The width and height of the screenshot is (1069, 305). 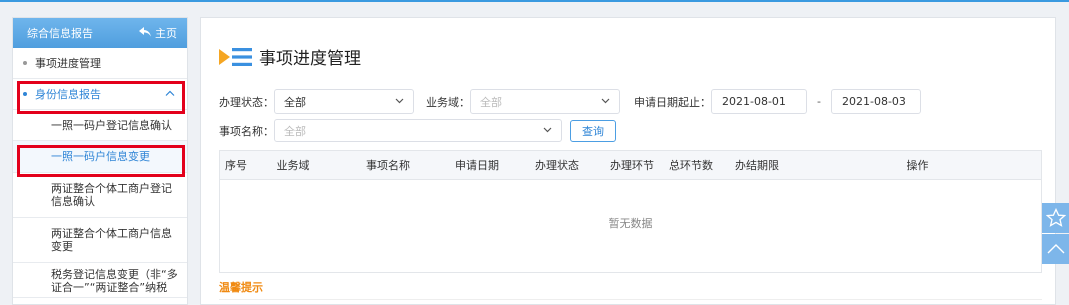 I want to click on table-header: 序号 业务域 事项名称 申请日期 办理状态 办理环节 总环节数 办结期限 操作, so click(x=630, y=165).